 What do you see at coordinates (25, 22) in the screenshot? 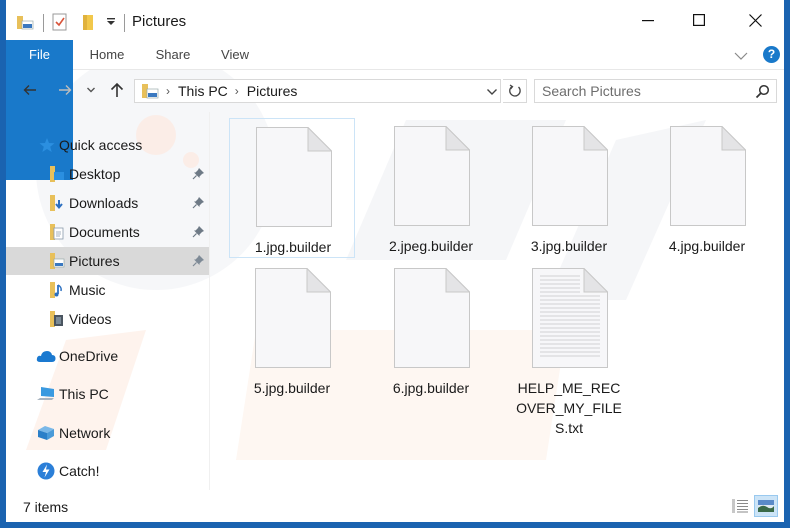
I see `explorer-icon` at bounding box center [25, 22].